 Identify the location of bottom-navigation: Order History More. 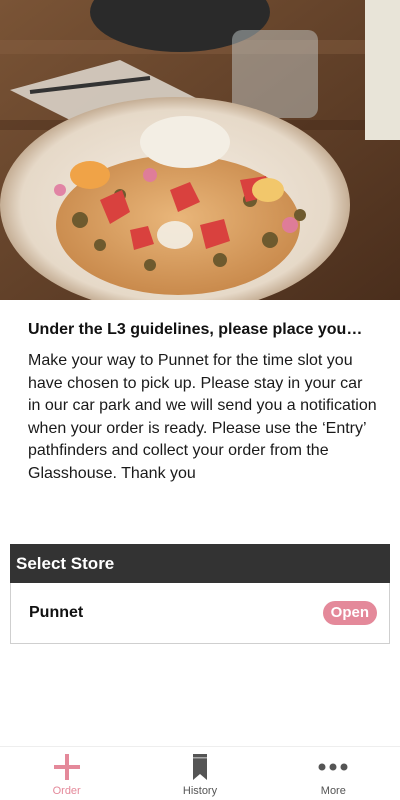
(200, 773).